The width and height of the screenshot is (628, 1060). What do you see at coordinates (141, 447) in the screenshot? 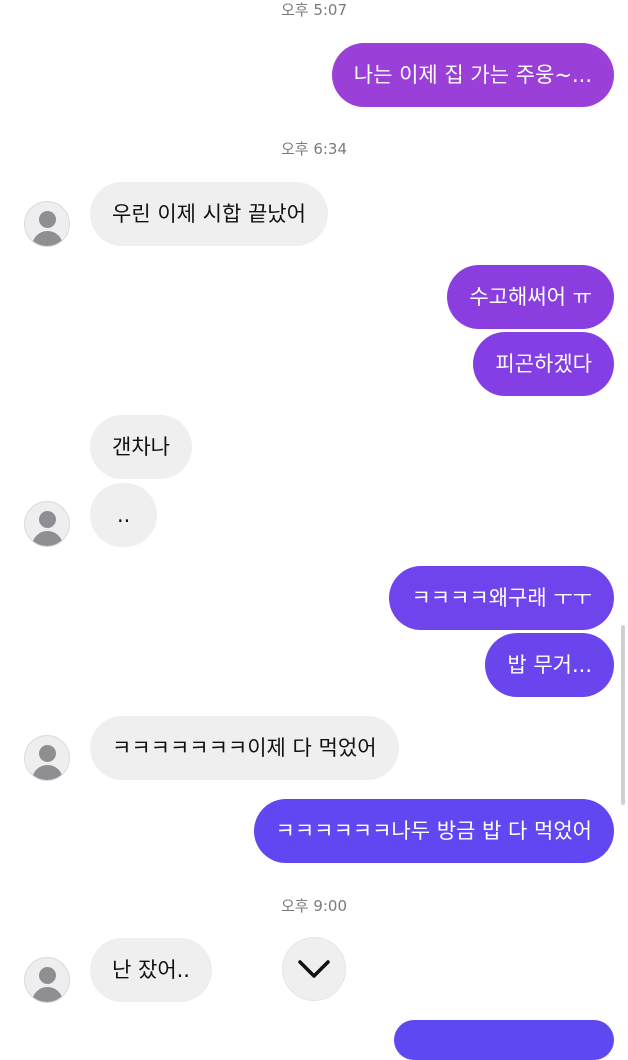
I see `incoming-message: 갠차나` at bounding box center [141, 447].